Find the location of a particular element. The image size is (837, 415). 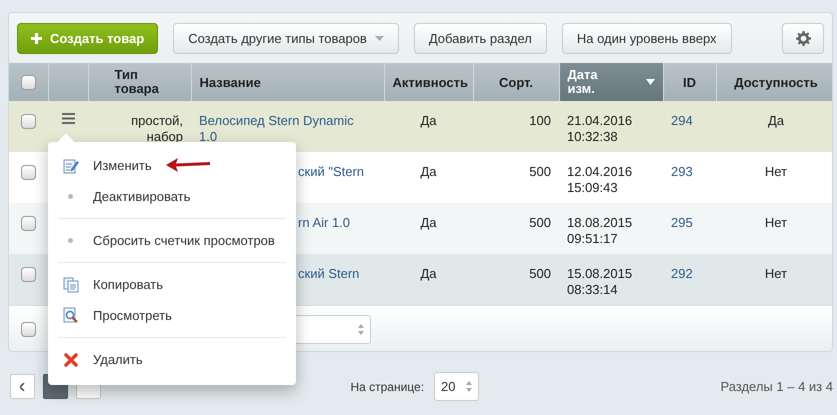

toolbar-button: Добавить раздел is located at coordinates (480, 38).